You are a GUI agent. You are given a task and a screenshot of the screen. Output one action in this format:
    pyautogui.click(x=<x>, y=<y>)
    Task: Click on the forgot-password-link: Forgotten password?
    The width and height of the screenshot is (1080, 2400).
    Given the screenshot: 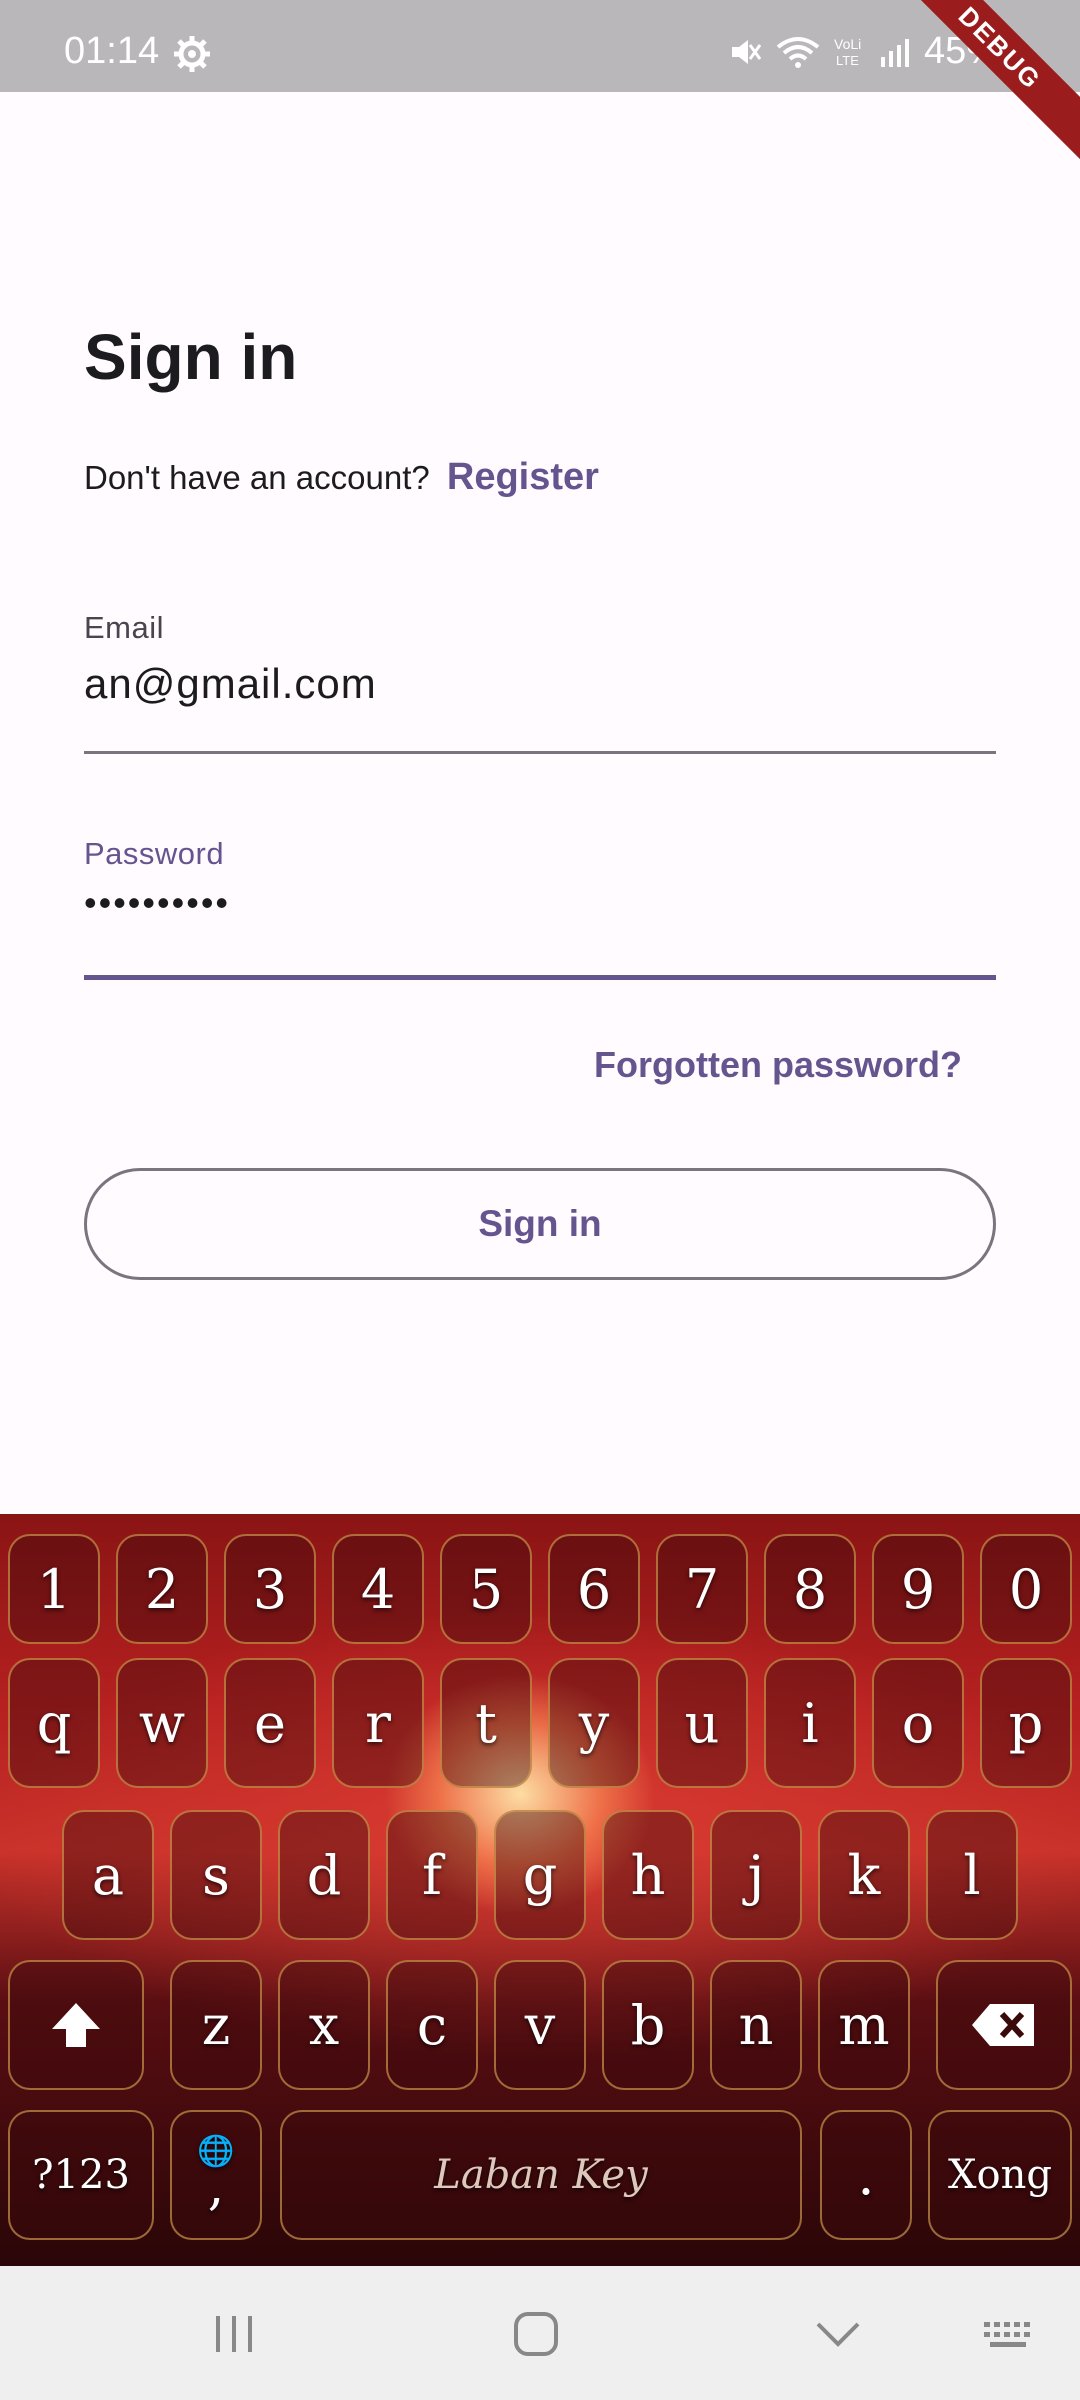 What is the action you would take?
    pyautogui.click(x=778, y=1065)
    